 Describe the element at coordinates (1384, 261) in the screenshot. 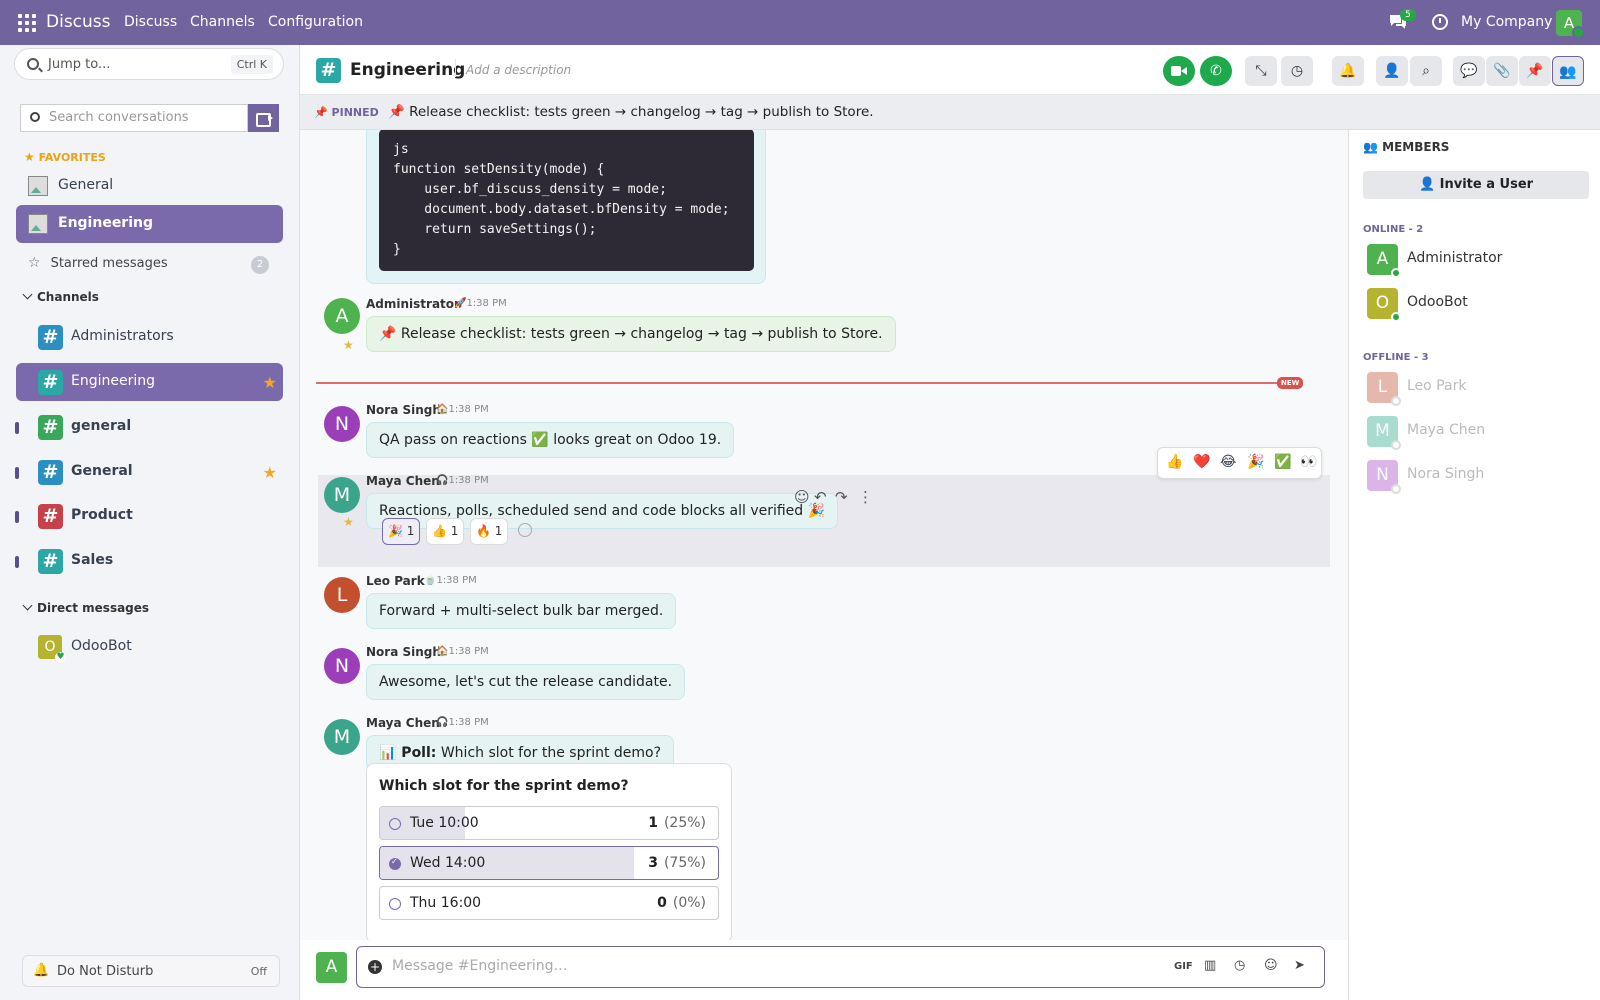

I see `member-avatar: A` at that location.